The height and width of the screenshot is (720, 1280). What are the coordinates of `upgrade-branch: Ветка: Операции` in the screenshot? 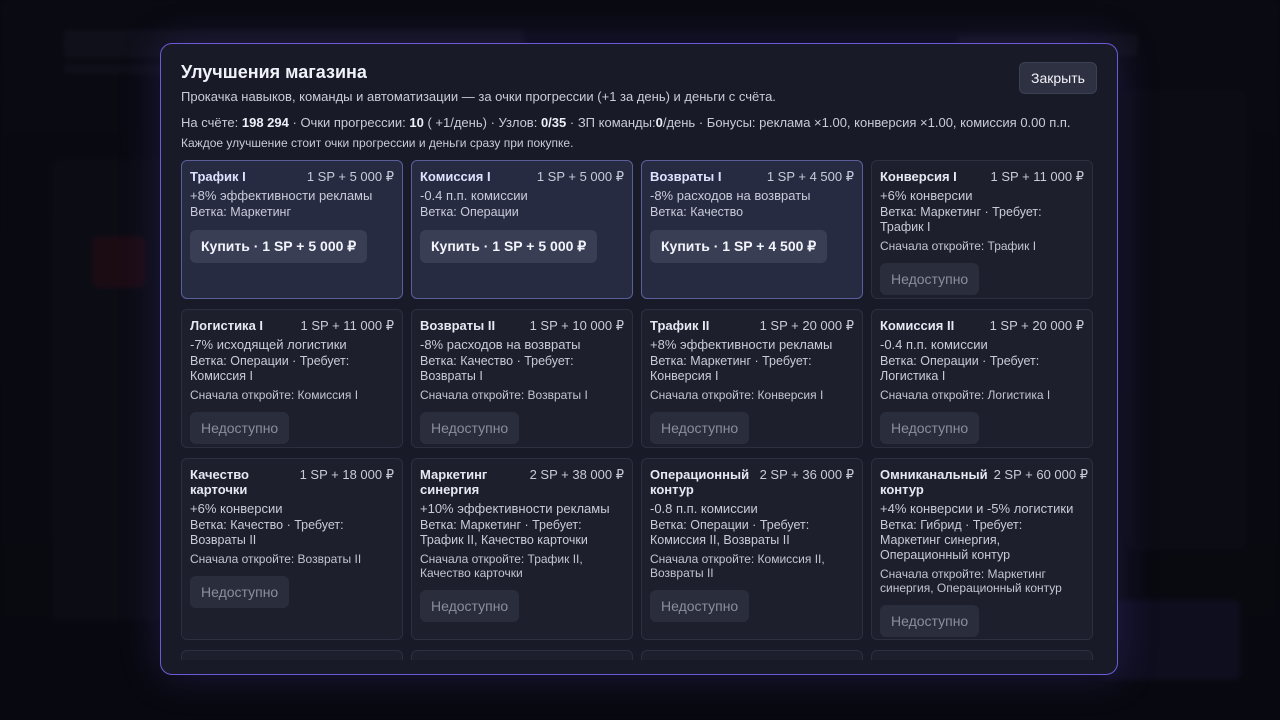 It's located at (469, 212).